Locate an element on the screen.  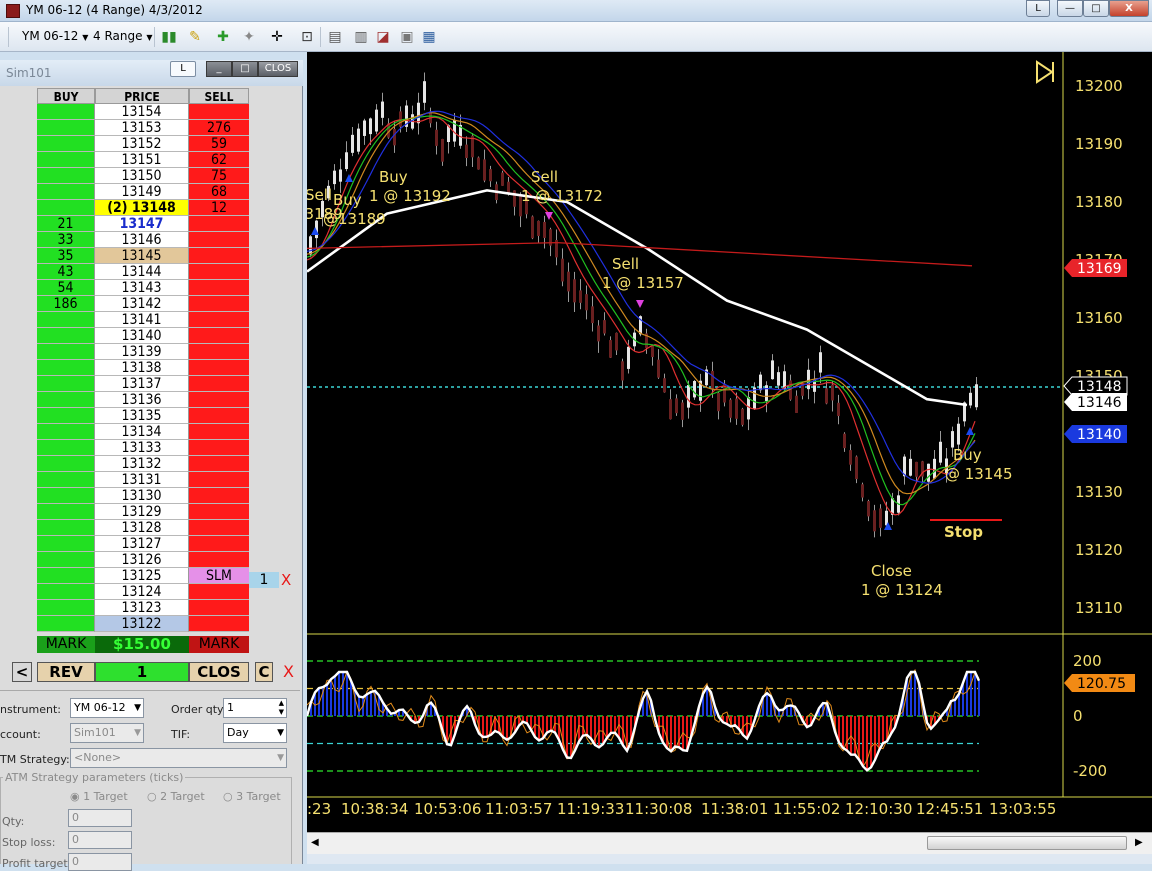
target-2-radio: ○ 2 Target is located at coordinates (176, 796).